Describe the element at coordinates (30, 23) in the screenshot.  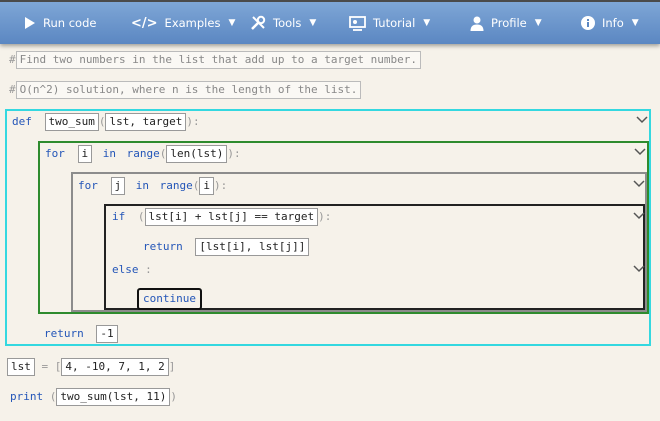
I see `play-icon` at that location.